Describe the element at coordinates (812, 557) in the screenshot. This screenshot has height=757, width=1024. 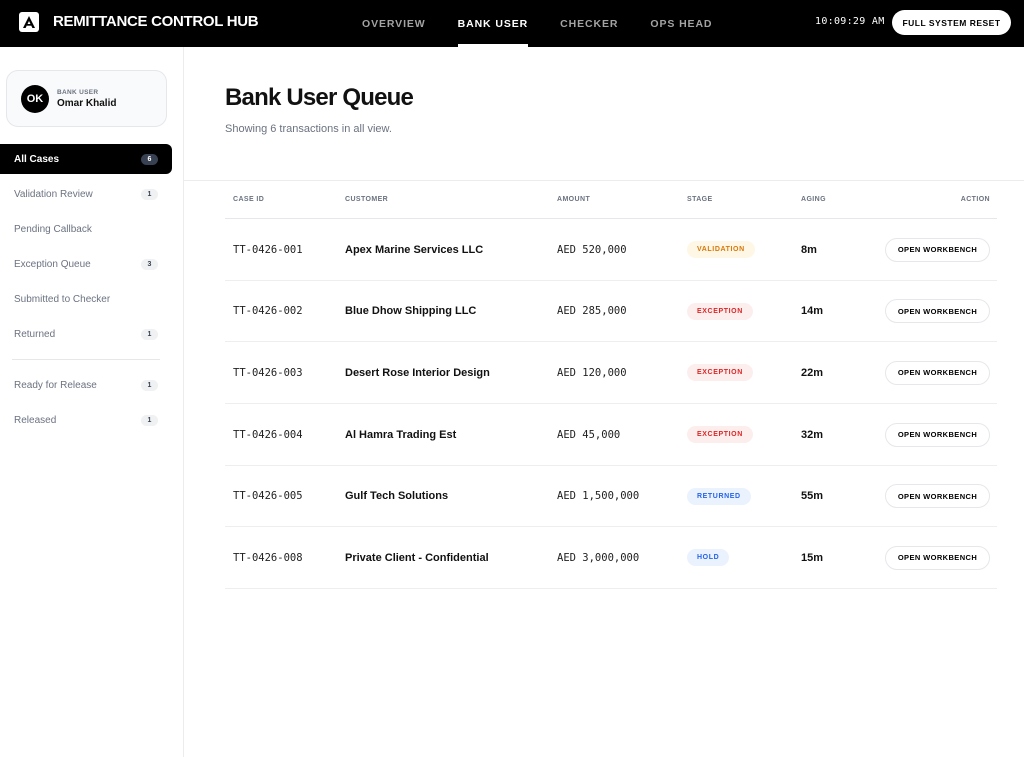
I see `aging: 15m` at that location.